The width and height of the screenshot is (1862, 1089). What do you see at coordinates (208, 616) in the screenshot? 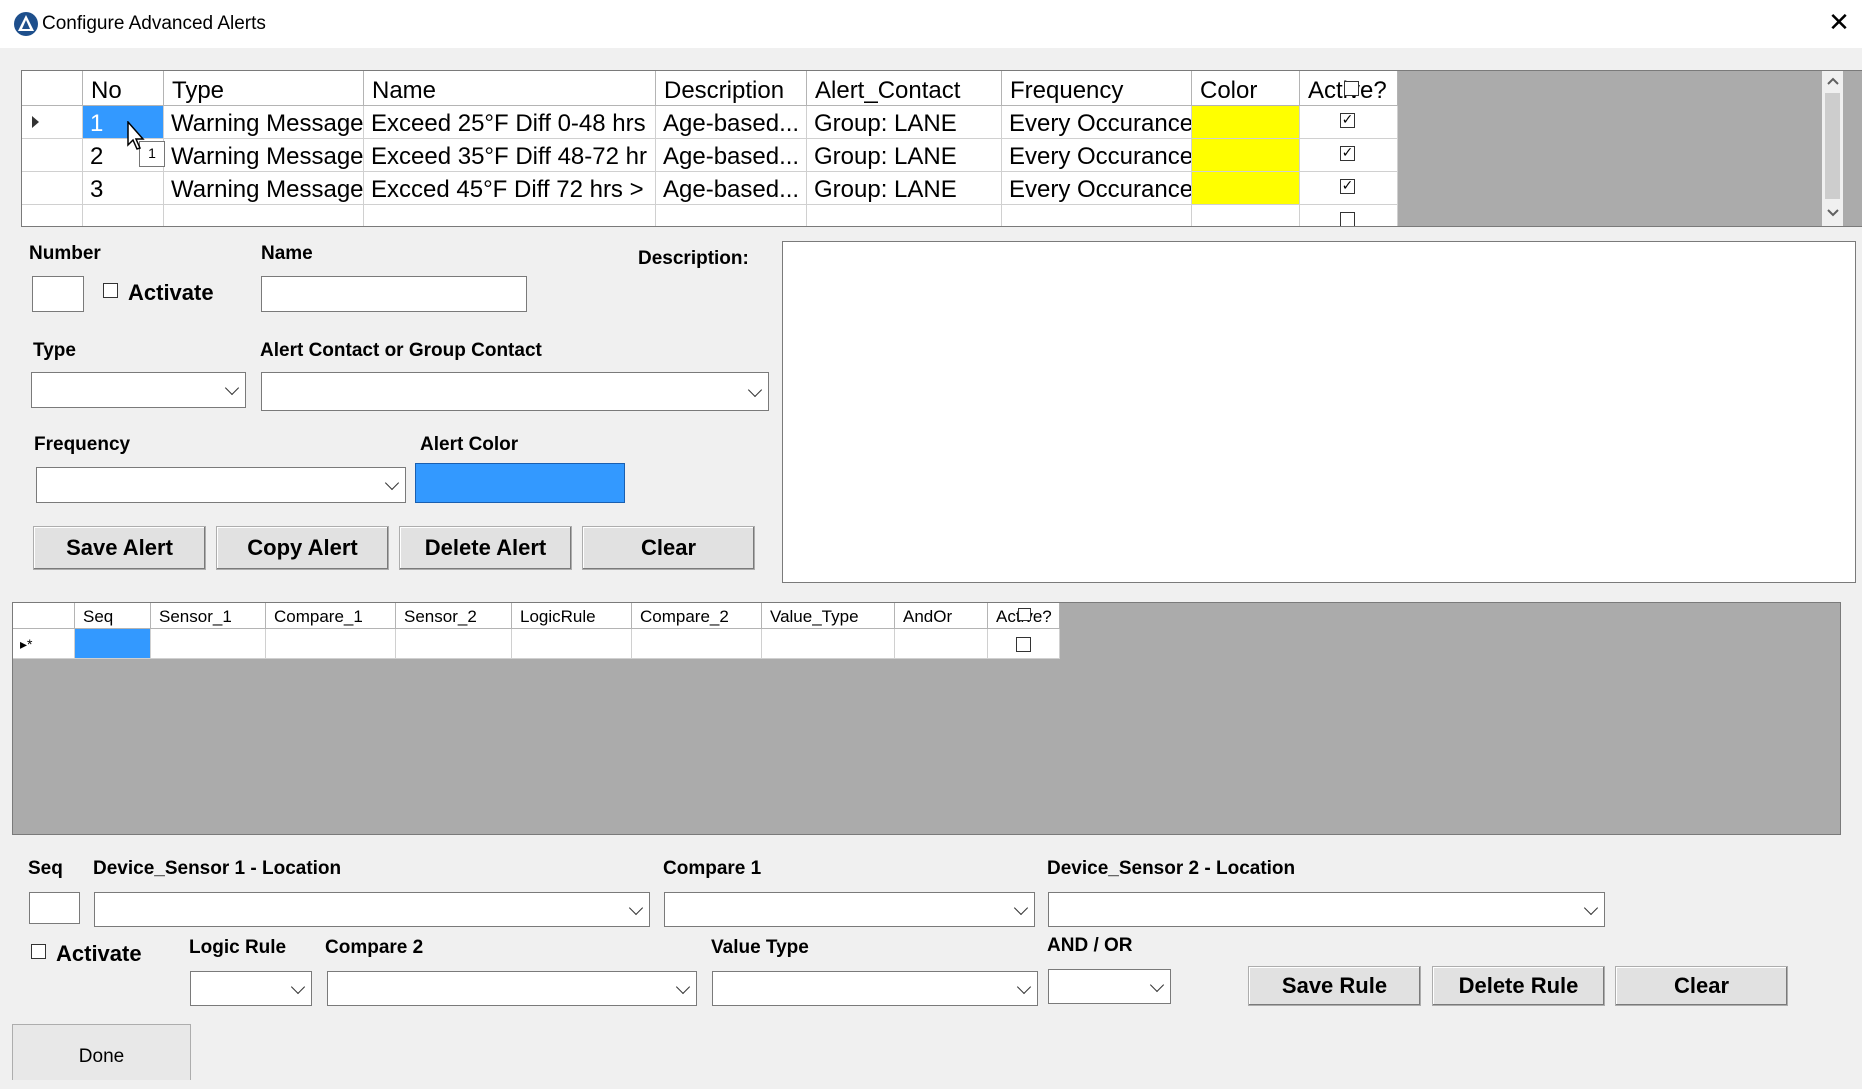
I see `col-header-sensor-1: Sensor_1` at bounding box center [208, 616].